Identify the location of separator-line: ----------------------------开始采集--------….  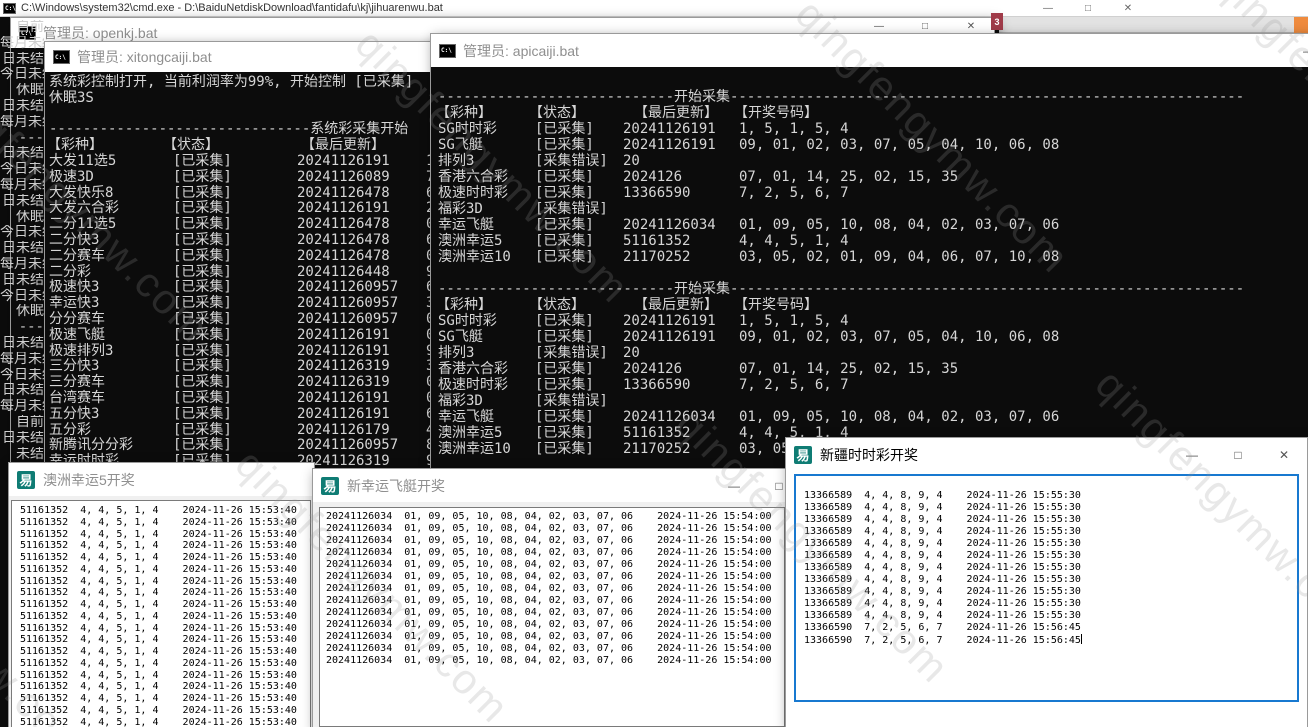
(869, 289).